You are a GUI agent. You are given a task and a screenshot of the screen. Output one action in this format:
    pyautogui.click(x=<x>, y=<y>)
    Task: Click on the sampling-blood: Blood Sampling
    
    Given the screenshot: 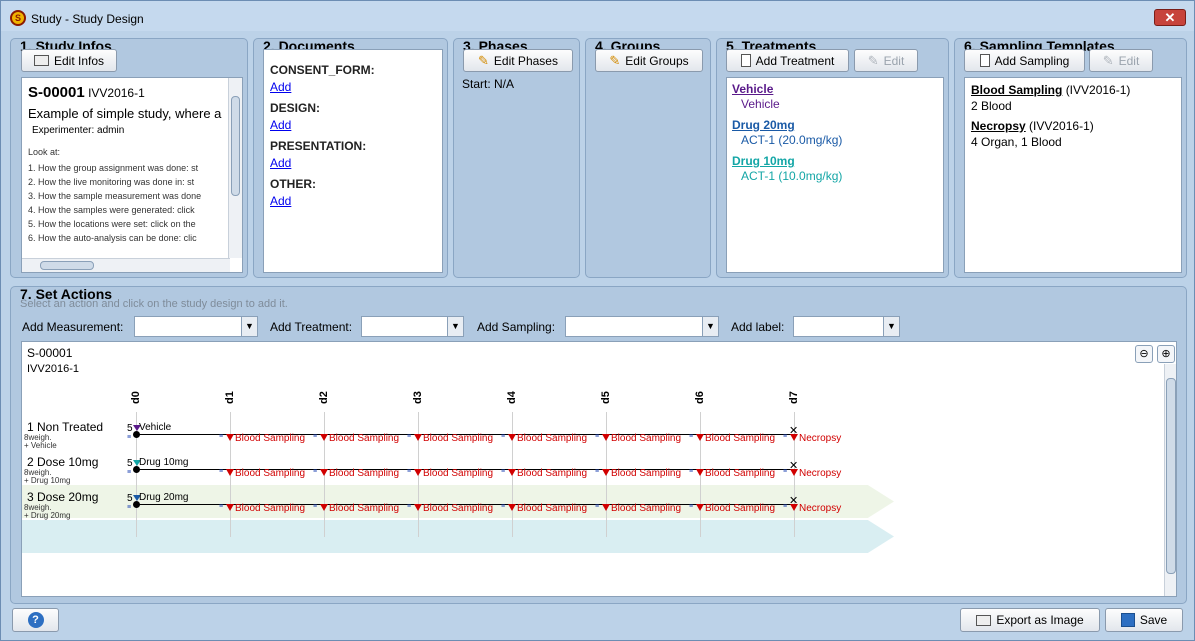 What is the action you would take?
    pyautogui.click(x=1016, y=90)
    